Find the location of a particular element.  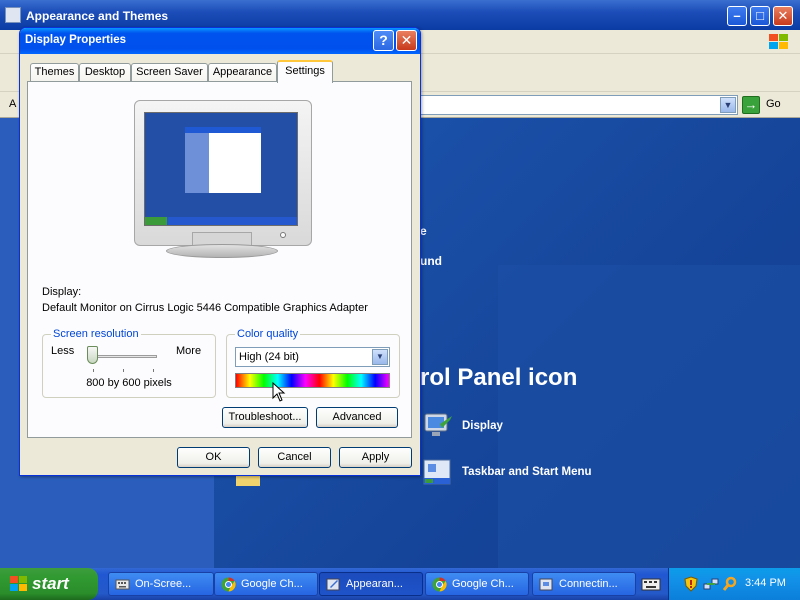

minimize-button: – is located at coordinates (737, 16).